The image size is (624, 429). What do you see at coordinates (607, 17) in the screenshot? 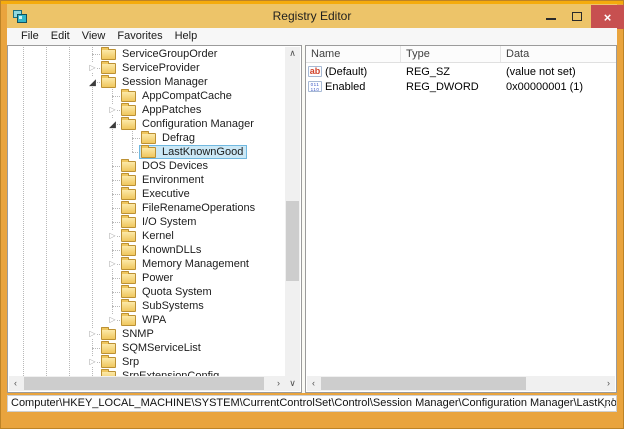
I see `close-button: ×` at bounding box center [607, 17].